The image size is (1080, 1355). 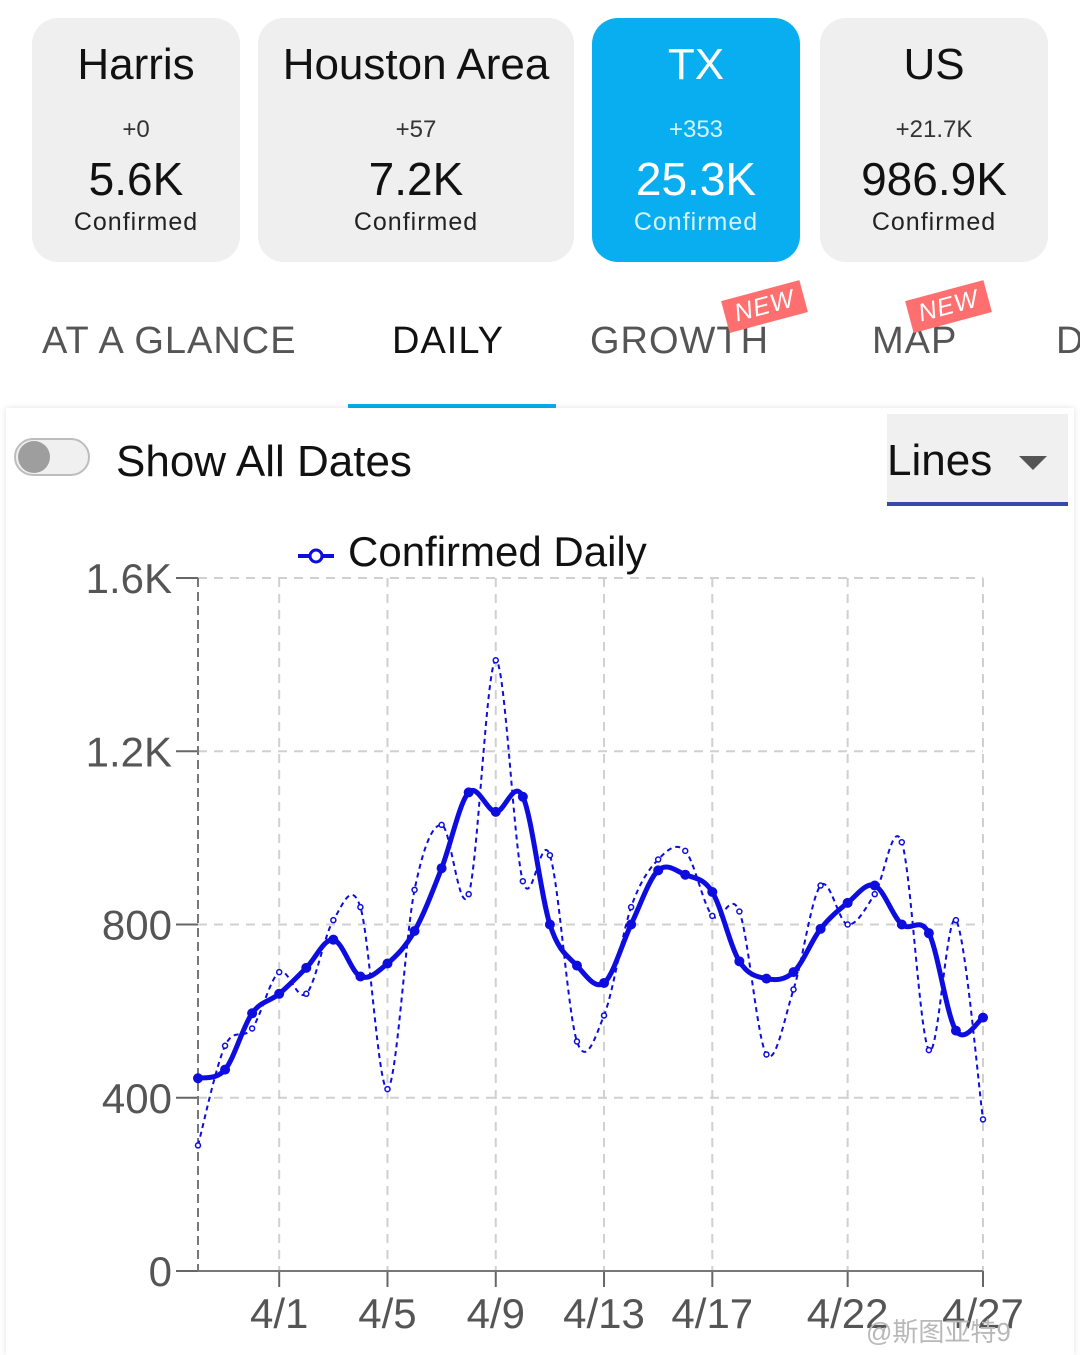 I want to click on region-name: Houston Area, so click(x=416, y=64).